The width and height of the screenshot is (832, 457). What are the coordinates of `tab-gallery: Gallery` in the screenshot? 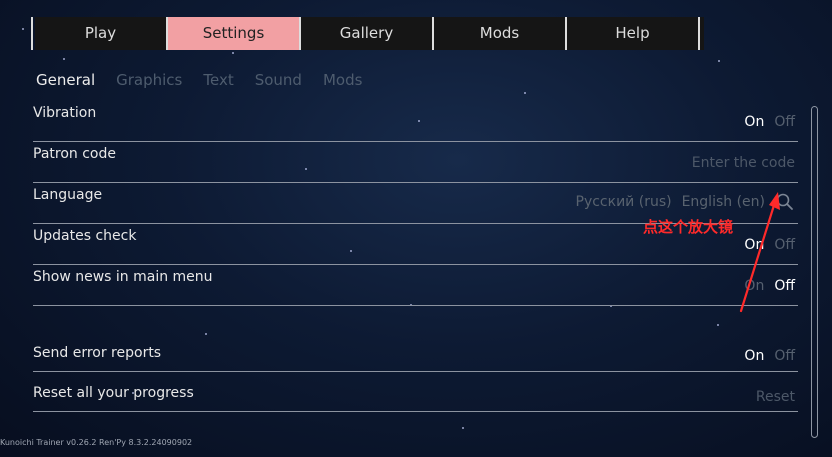 It's located at (367, 33).